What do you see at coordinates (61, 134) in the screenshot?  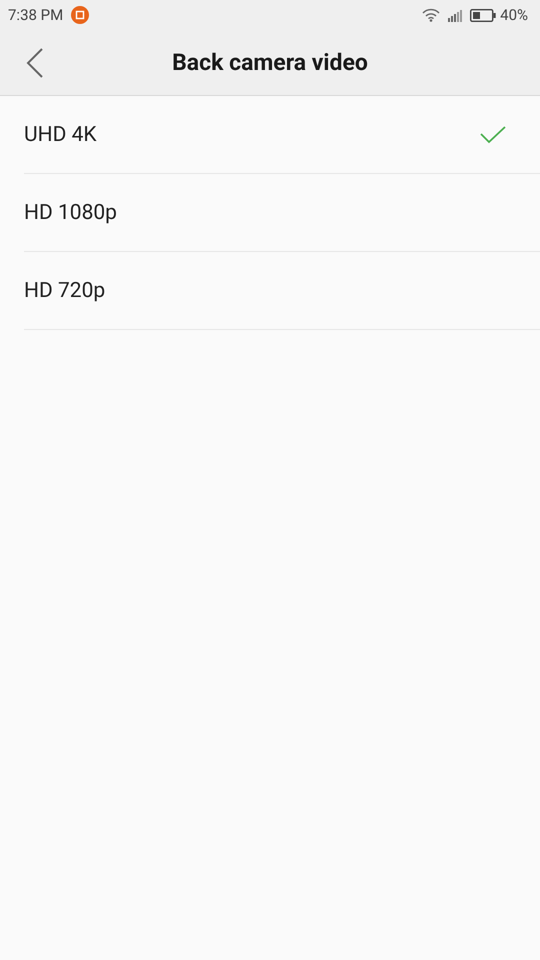 I see `option-label: UHD 4K` at bounding box center [61, 134].